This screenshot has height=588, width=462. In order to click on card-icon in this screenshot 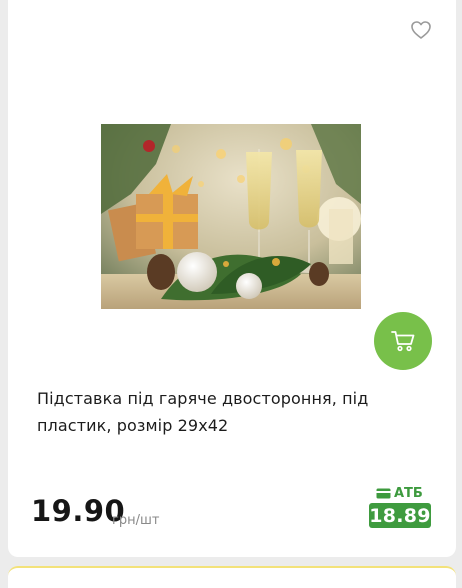, I will do `click(383, 493)`.